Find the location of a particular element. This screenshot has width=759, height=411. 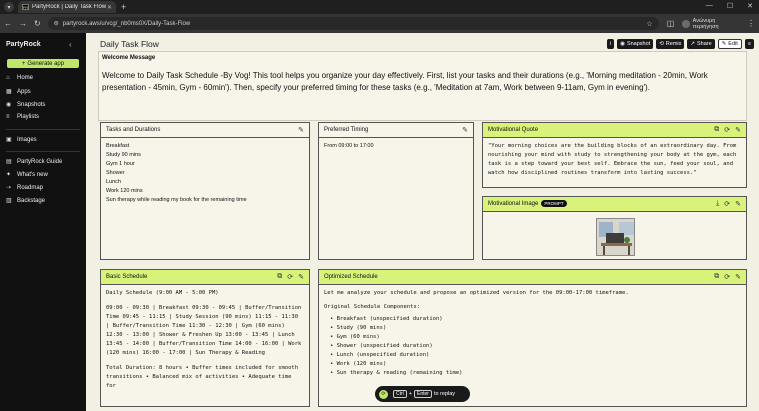

sidebar-item-guide: ▤ PartyRock Guide is located at coordinates (34, 162).